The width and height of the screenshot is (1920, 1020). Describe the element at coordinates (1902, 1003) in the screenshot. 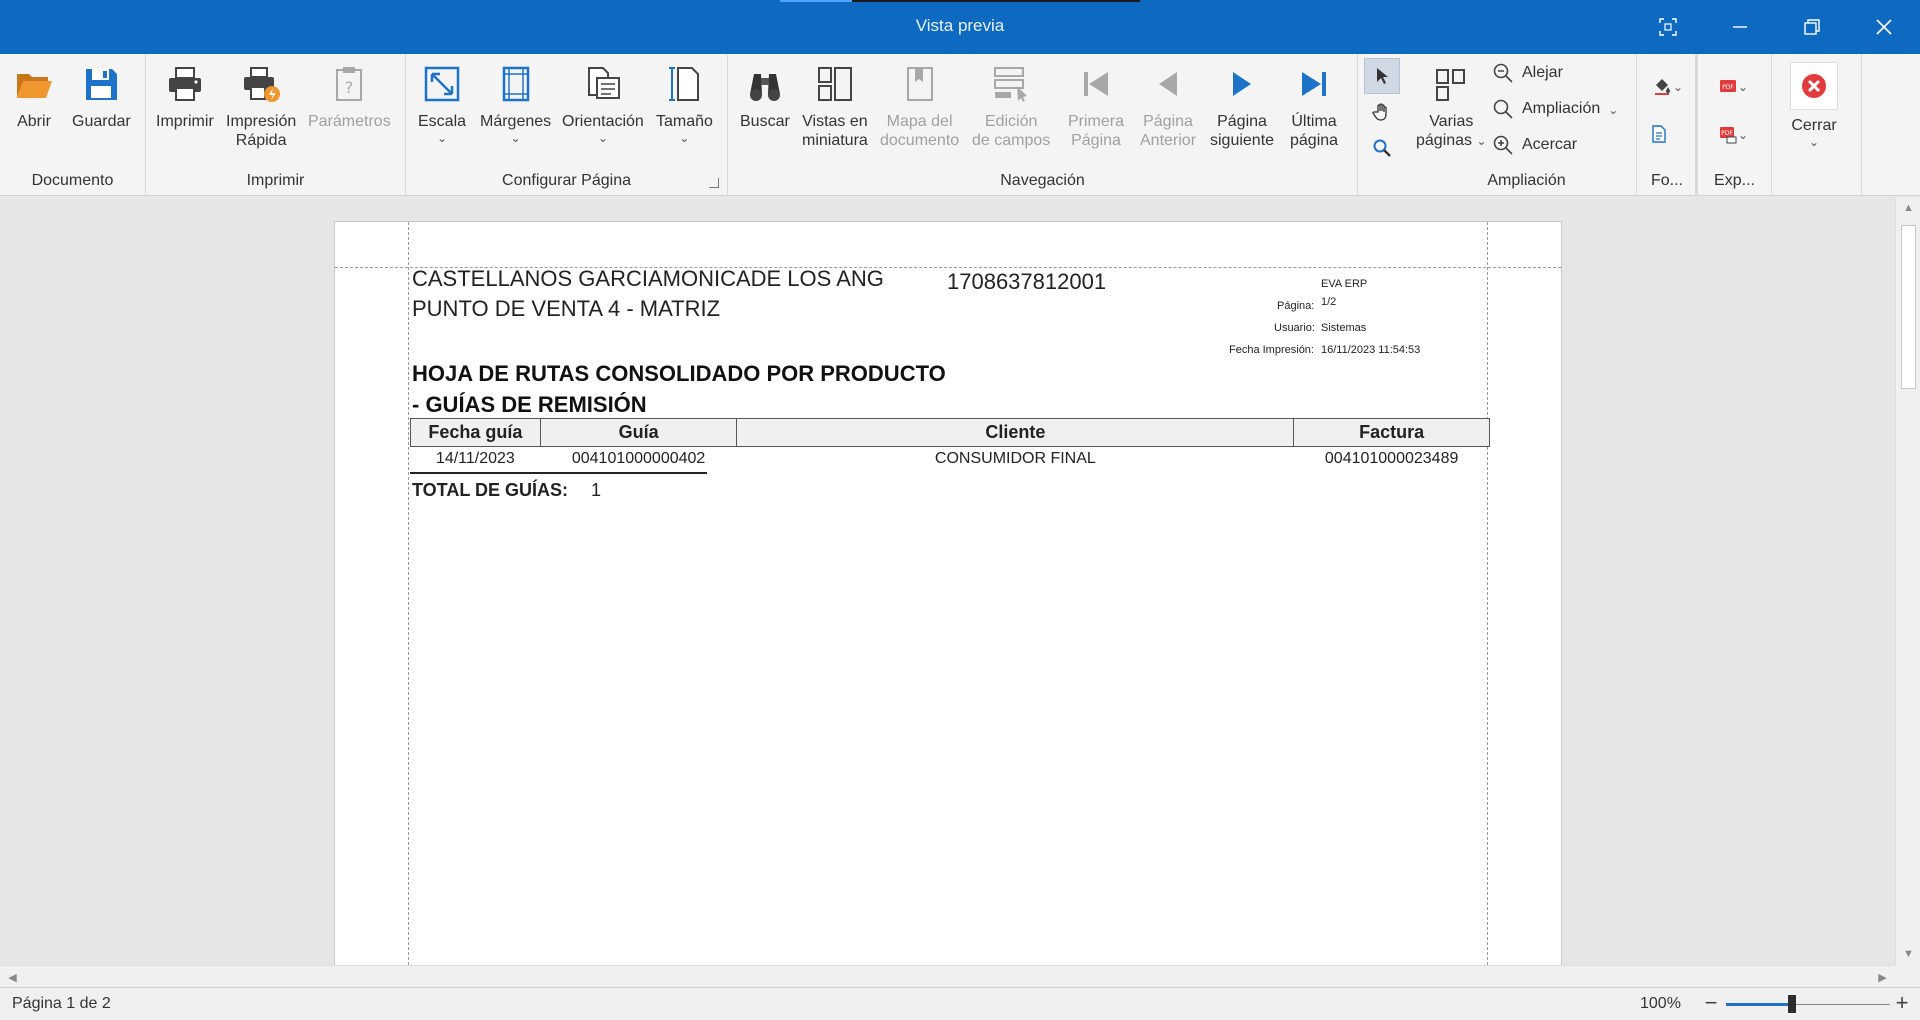

I see `zoom-plus-button: +` at that location.